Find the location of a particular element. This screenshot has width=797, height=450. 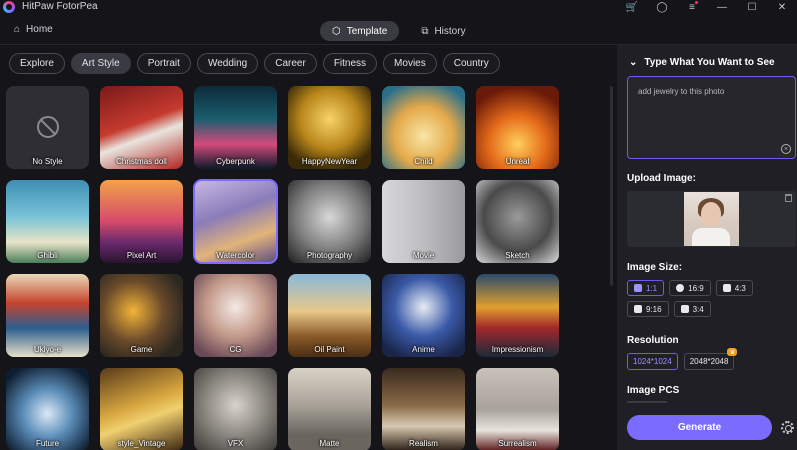

style-tile-cg: CG is located at coordinates (235, 315).